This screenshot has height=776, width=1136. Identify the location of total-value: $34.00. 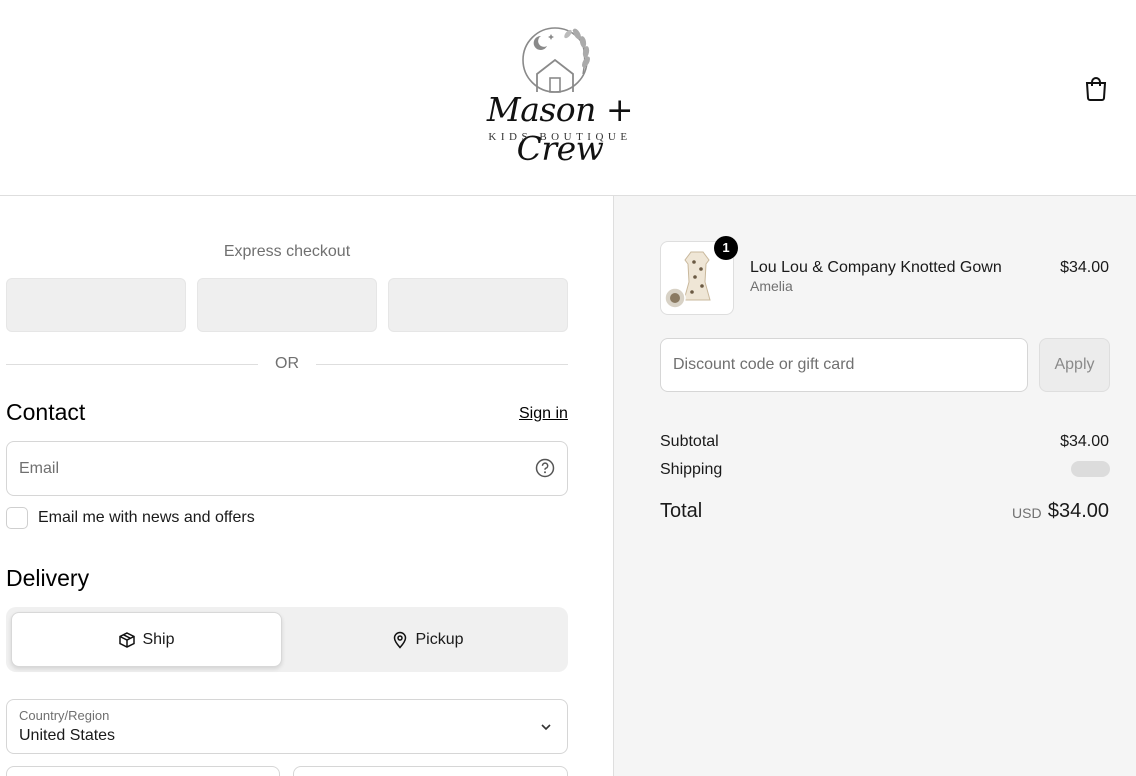
(1078, 511).